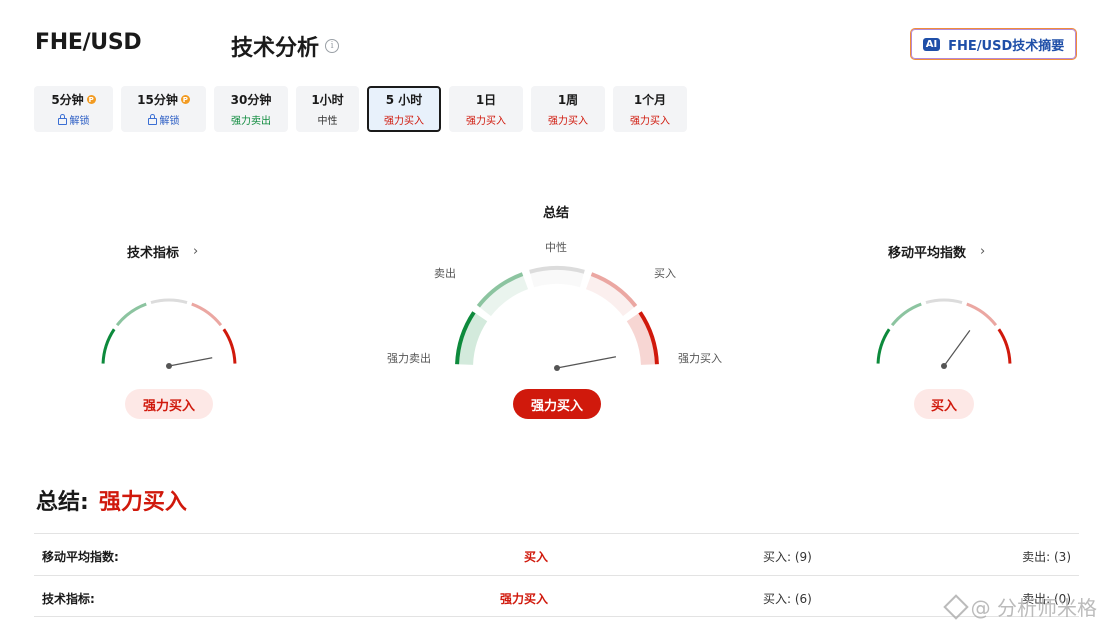  What do you see at coordinates (332, 46) in the screenshot?
I see `info-icon: i` at bounding box center [332, 46].